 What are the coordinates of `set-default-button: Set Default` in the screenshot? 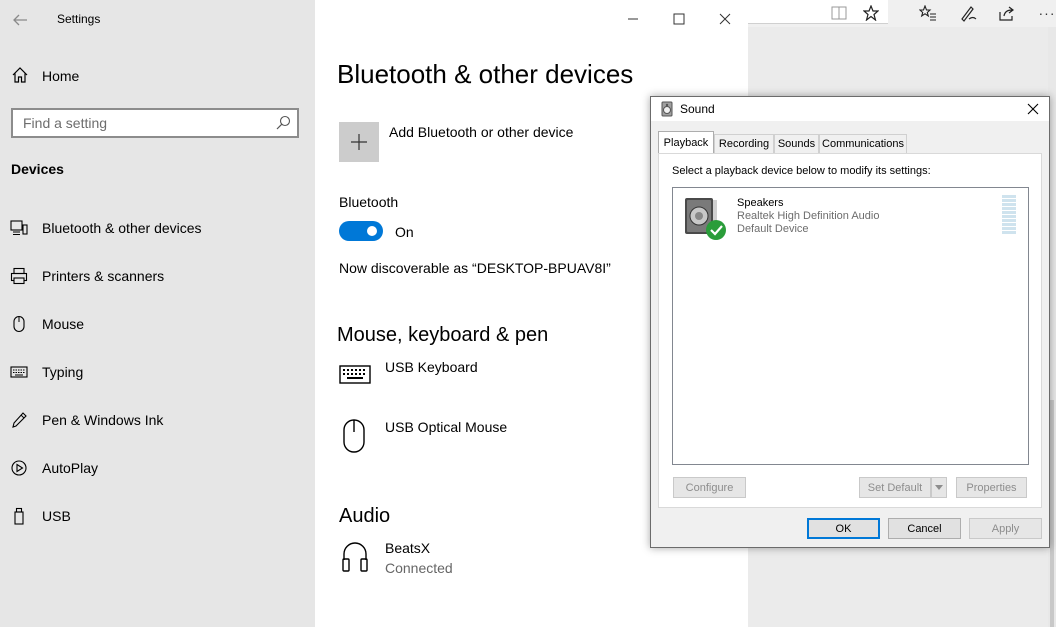 It's located at (895, 487).